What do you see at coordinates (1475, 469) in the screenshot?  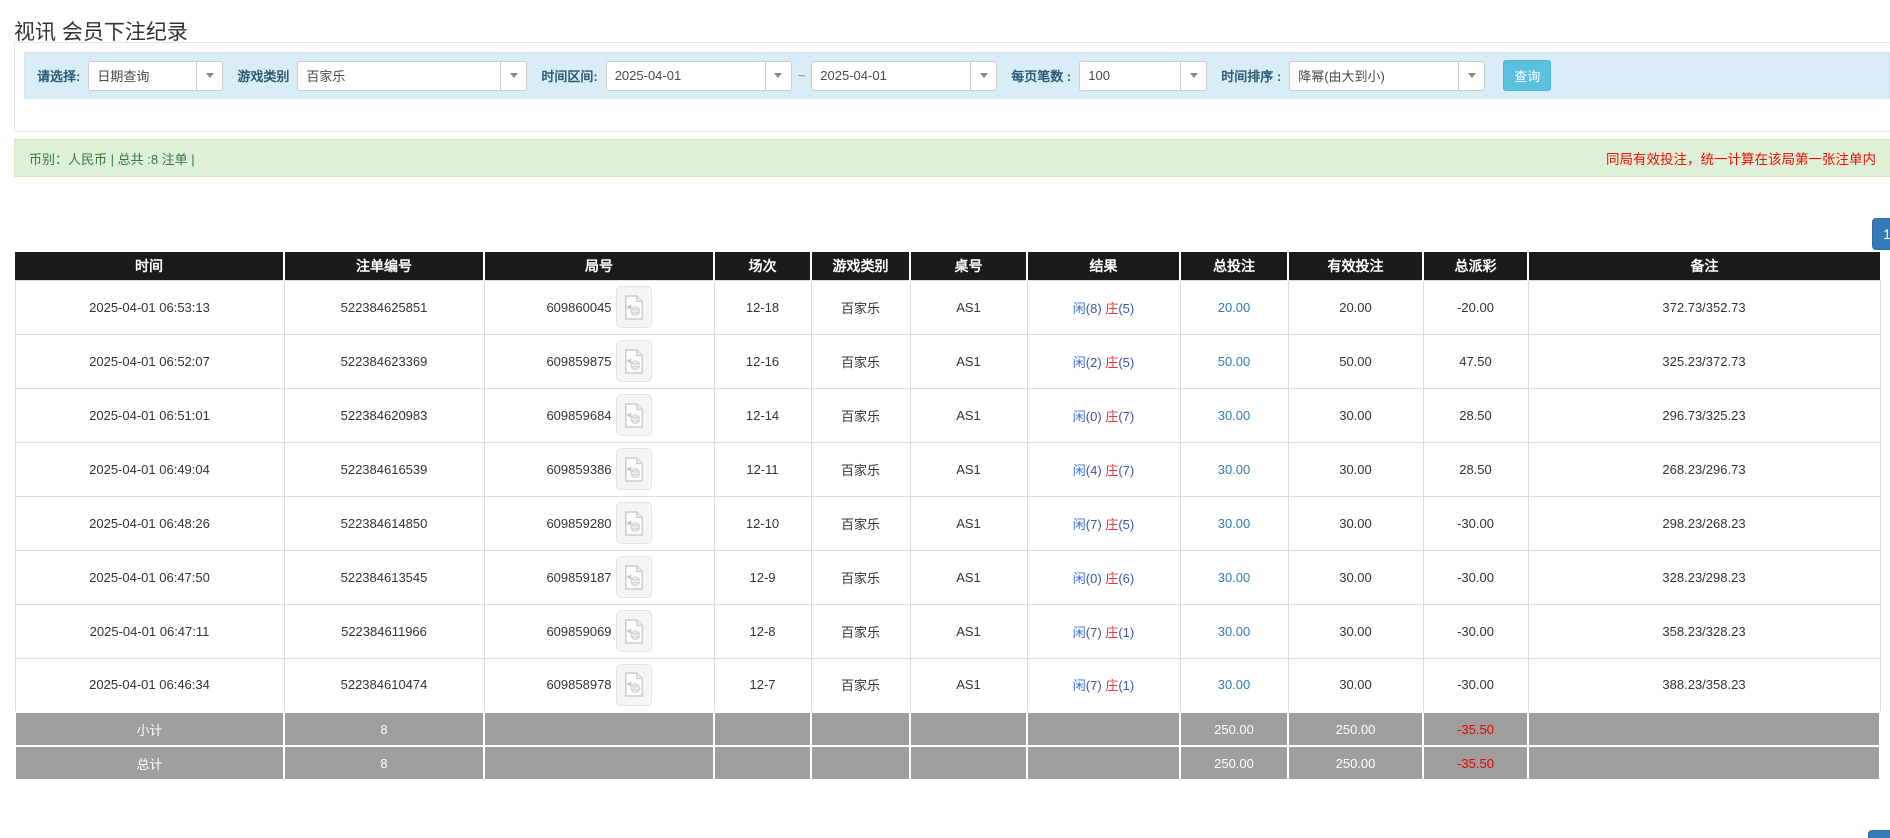 I see `payout-cell: 28.50` at bounding box center [1475, 469].